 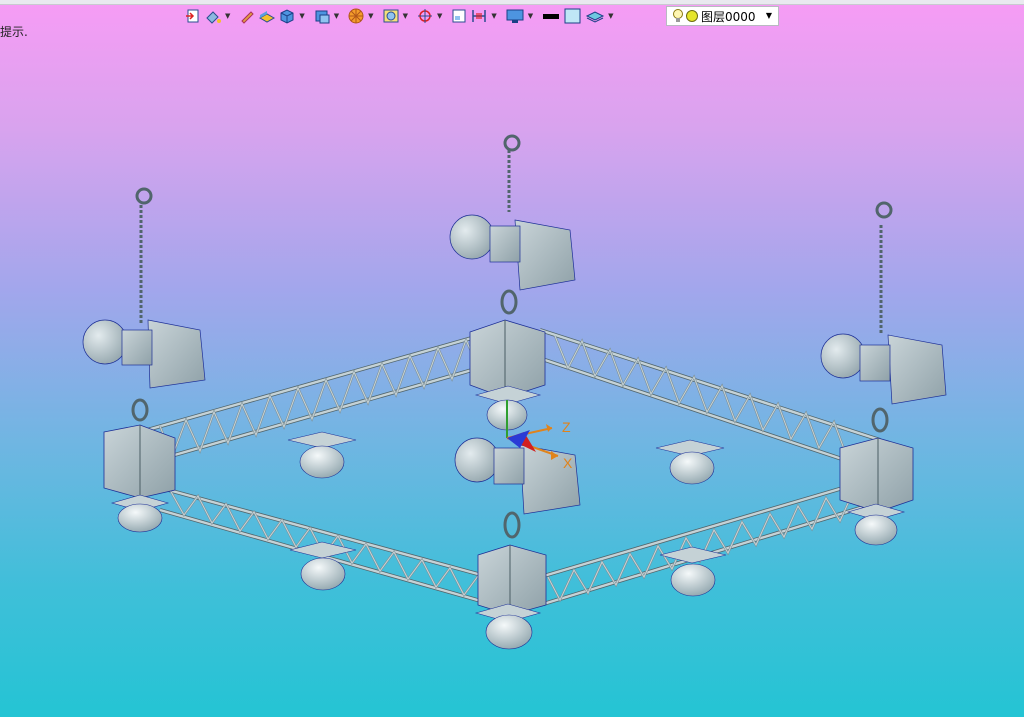 What do you see at coordinates (876, 475) in the screenshot?
I see `corner-box-right` at bounding box center [876, 475].